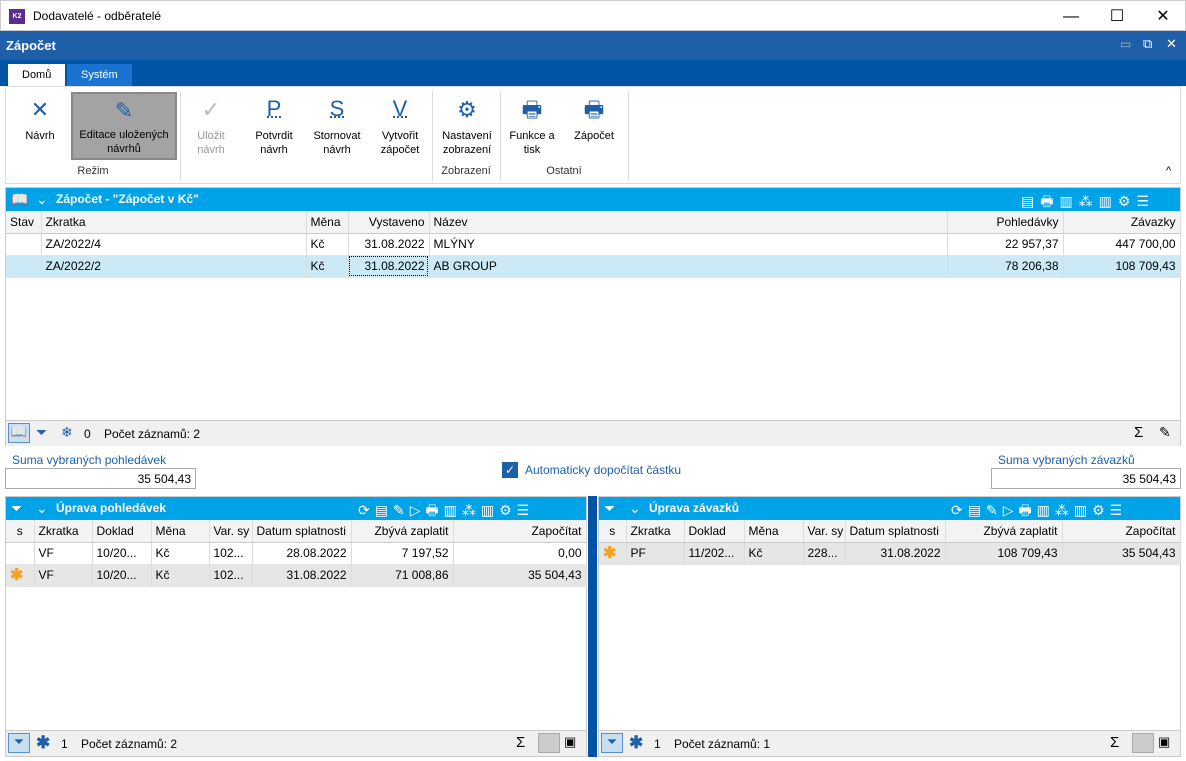  Describe the element at coordinates (1122, 222) in the screenshot. I see `col-zavazky: Závazky` at that location.